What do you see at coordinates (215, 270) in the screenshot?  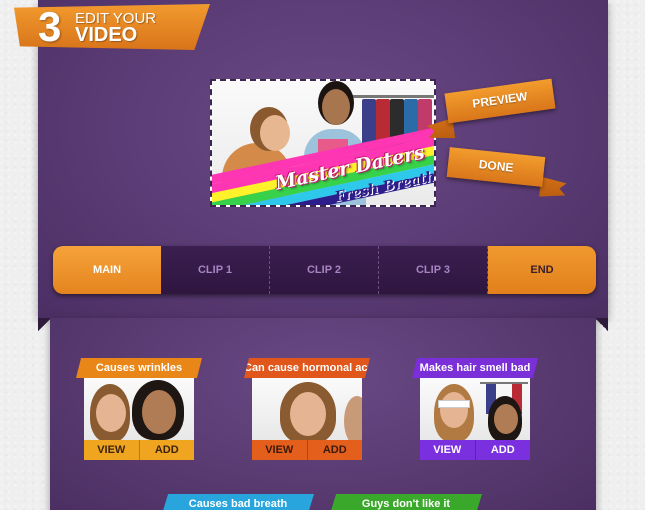 I see `timeline-clip-1-slot: CLIP 1` at bounding box center [215, 270].